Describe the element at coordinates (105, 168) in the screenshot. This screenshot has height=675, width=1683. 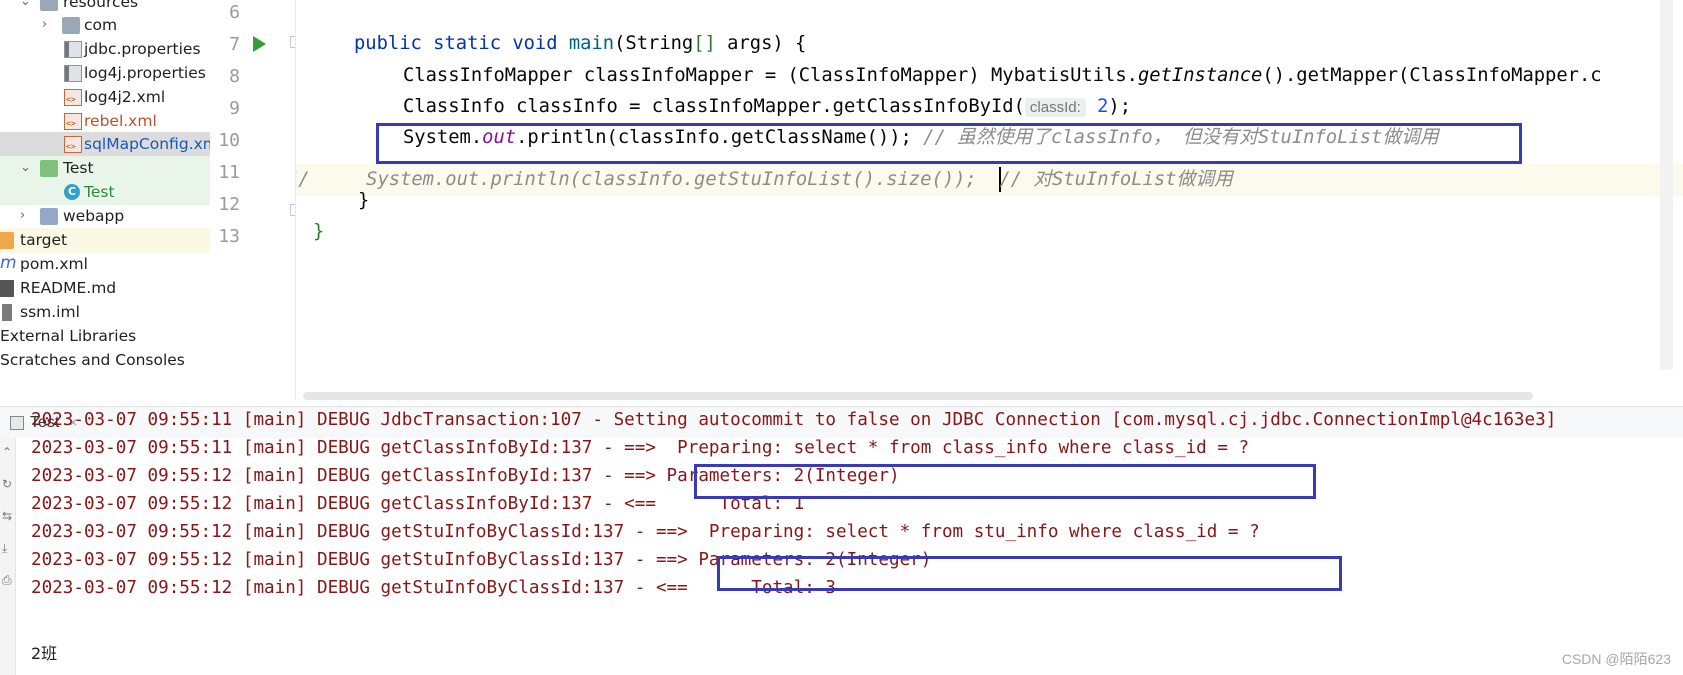
I see `tree-item-test-folder: ⌄ Test` at that location.